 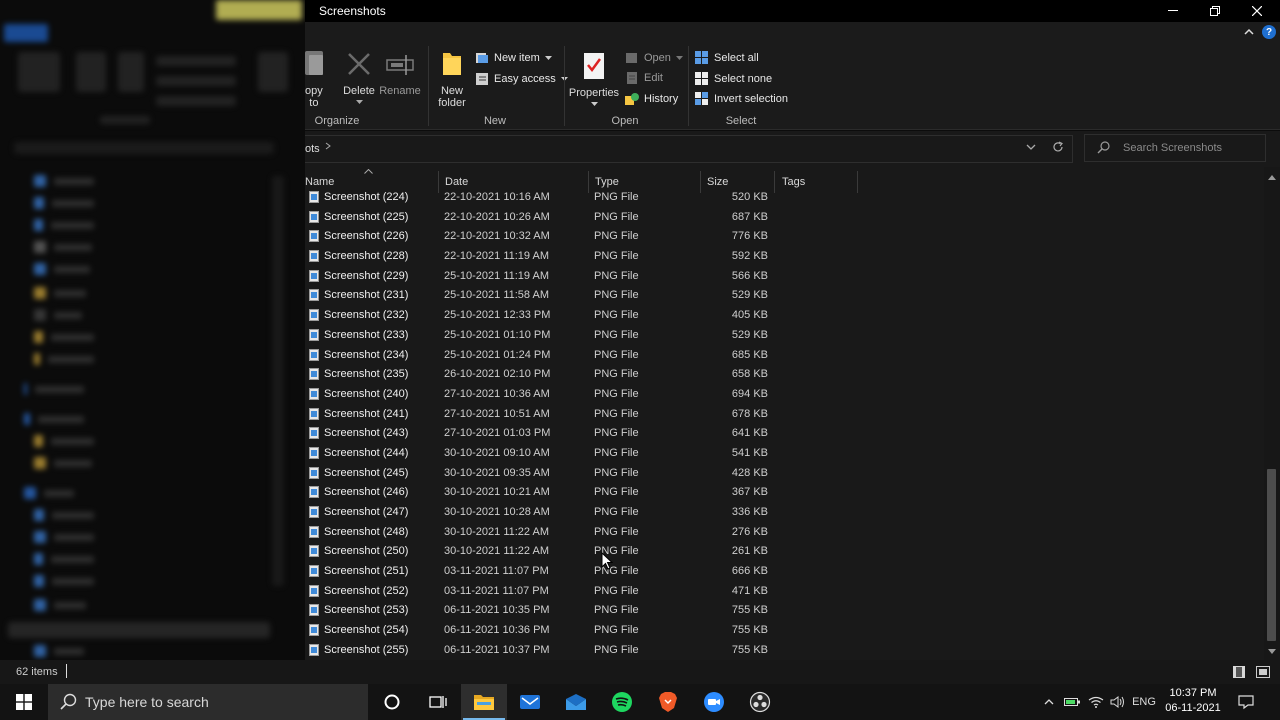 I want to click on collapse-ribbon-icon, so click(x=1249, y=32).